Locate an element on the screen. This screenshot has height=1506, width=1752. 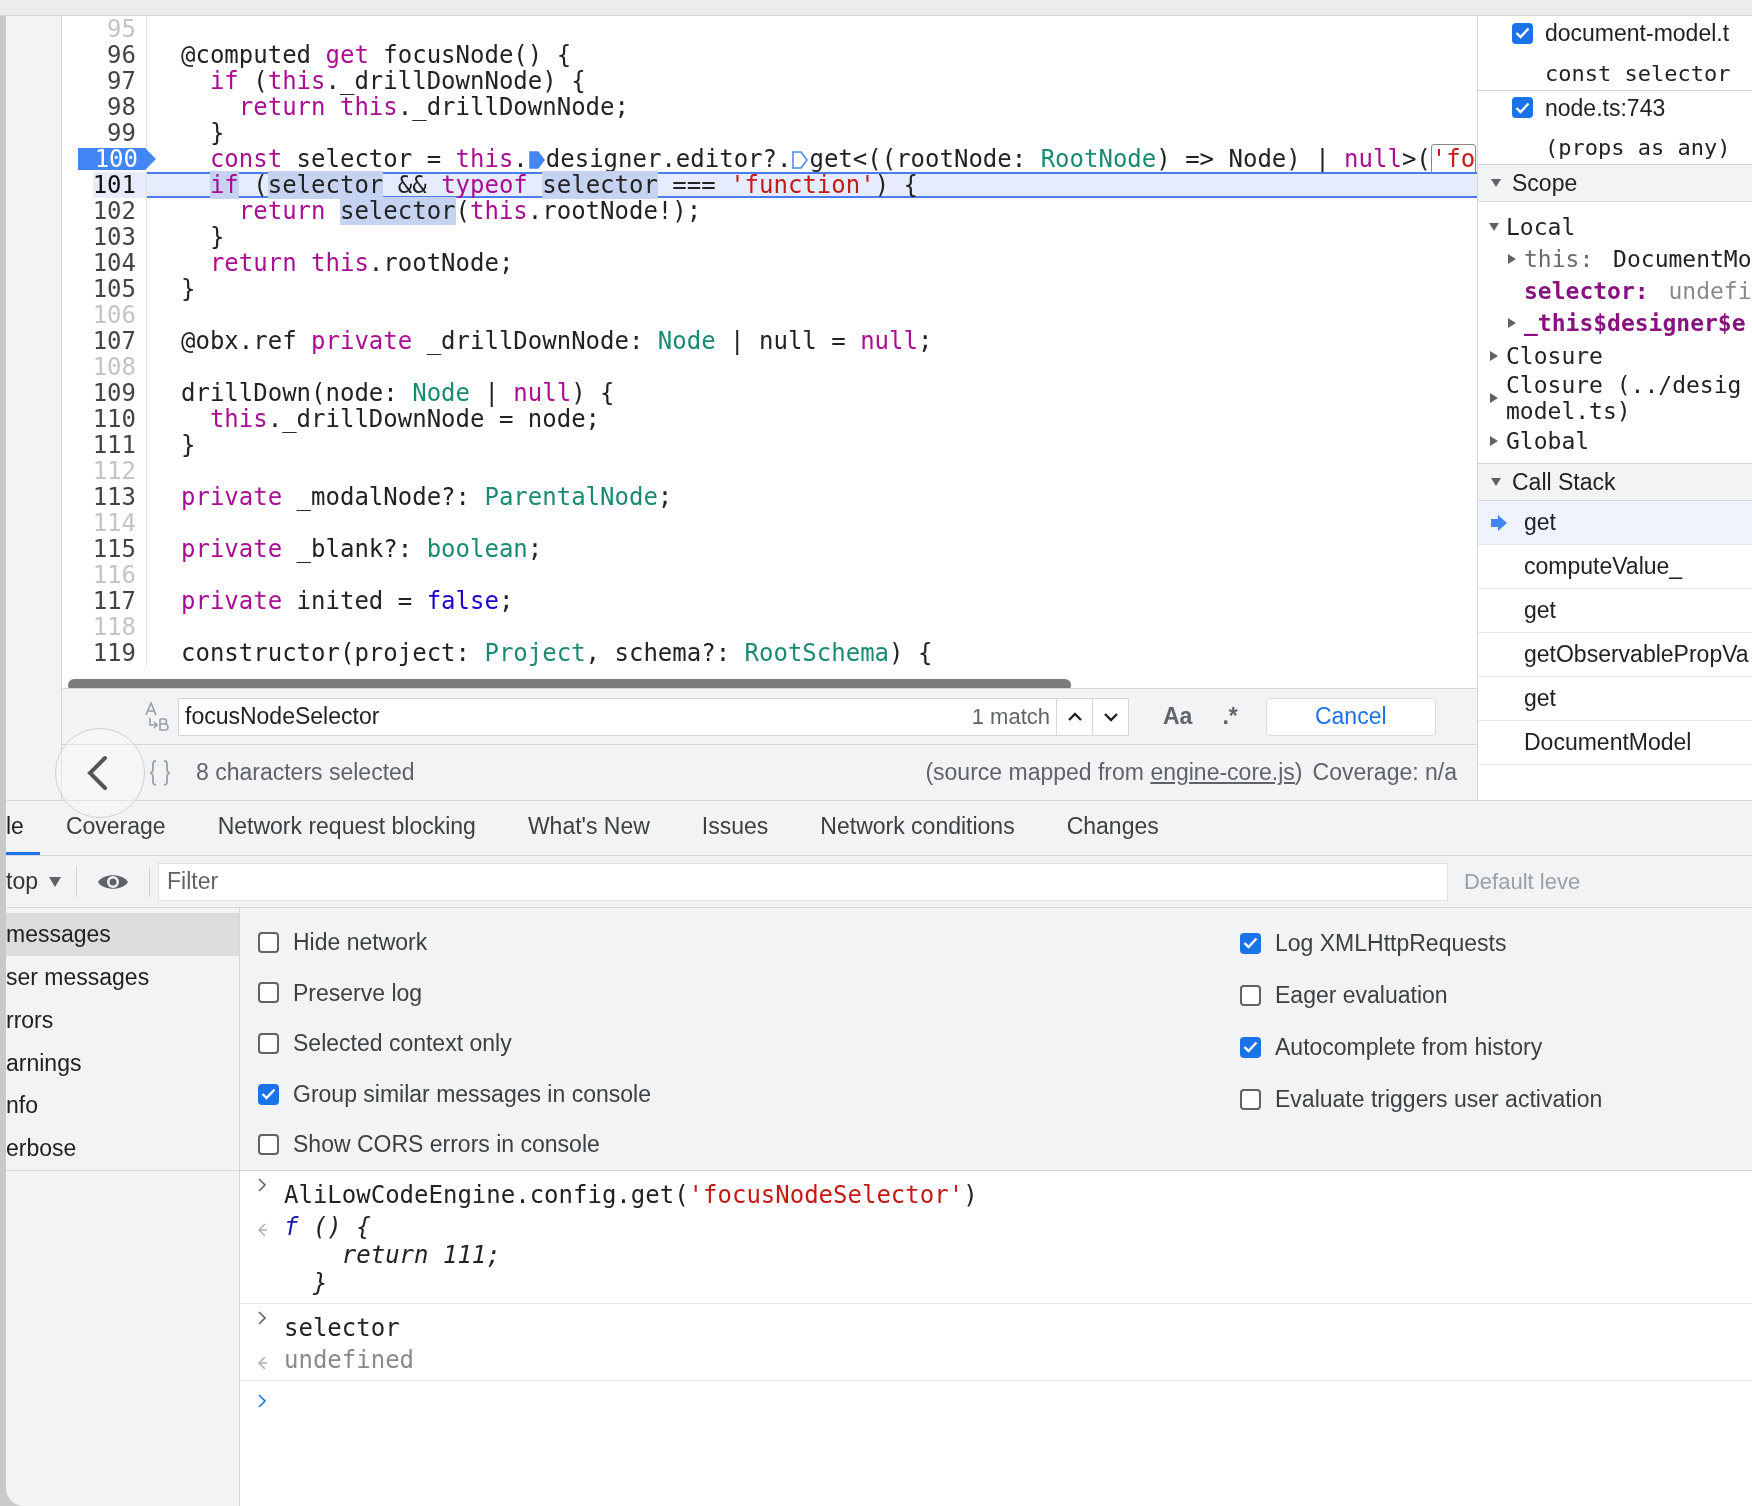
code-line: private _blank?: boolean; is located at coordinates (362, 549).